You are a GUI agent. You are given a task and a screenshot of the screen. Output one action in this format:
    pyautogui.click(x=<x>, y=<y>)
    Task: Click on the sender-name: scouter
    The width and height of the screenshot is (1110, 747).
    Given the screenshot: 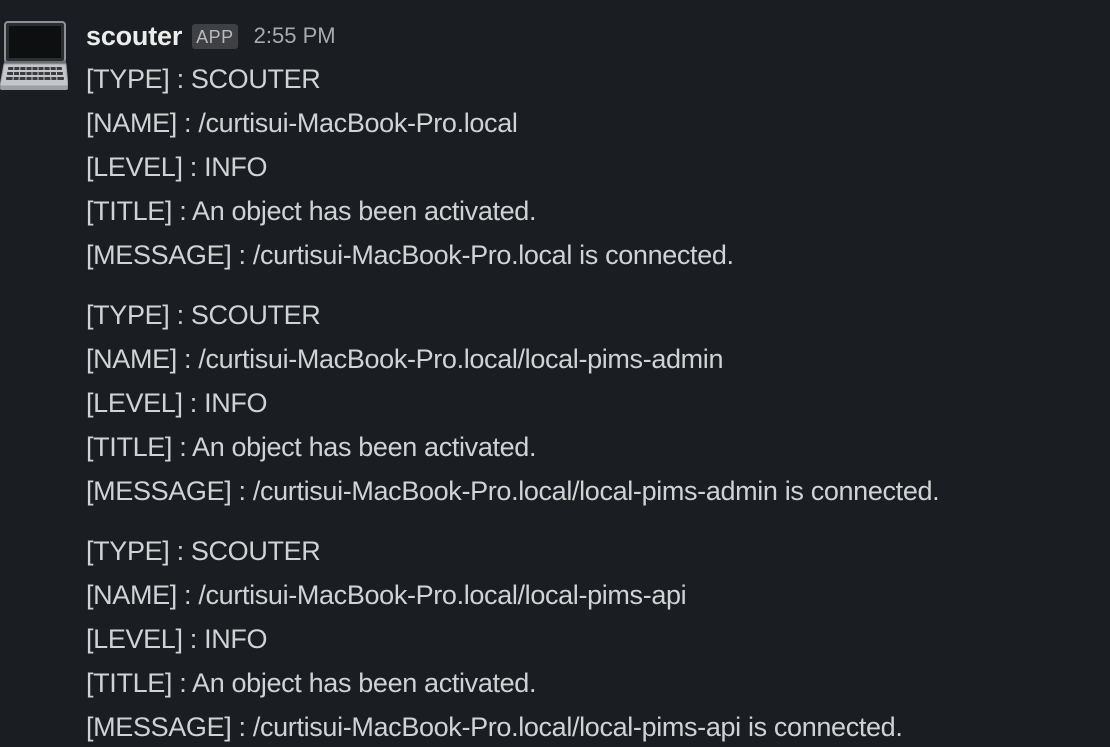 What is the action you would take?
    pyautogui.click(x=134, y=36)
    